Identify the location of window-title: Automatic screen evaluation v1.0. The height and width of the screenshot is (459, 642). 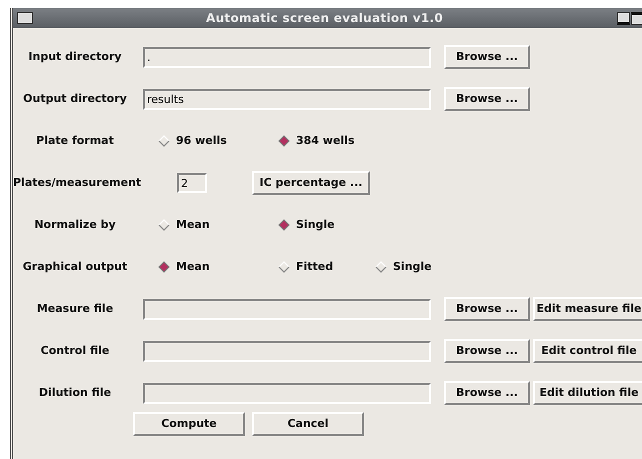
(324, 18).